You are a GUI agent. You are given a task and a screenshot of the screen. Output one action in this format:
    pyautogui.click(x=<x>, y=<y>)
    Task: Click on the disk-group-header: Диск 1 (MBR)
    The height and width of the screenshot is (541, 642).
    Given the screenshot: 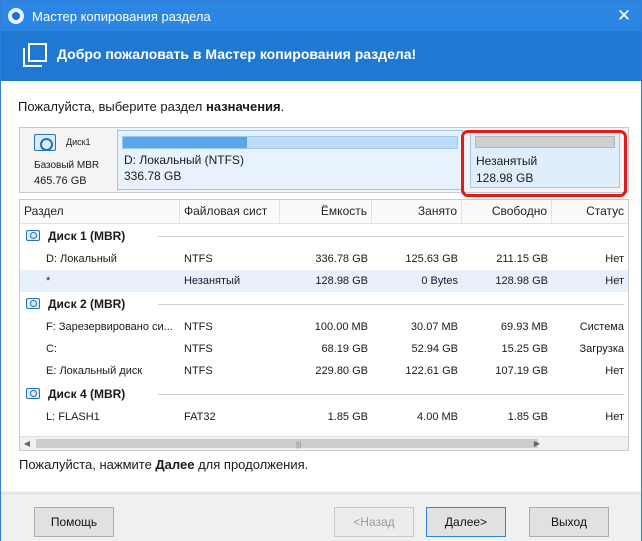 What is the action you would take?
    pyautogui.click(x=324, y=236)
    